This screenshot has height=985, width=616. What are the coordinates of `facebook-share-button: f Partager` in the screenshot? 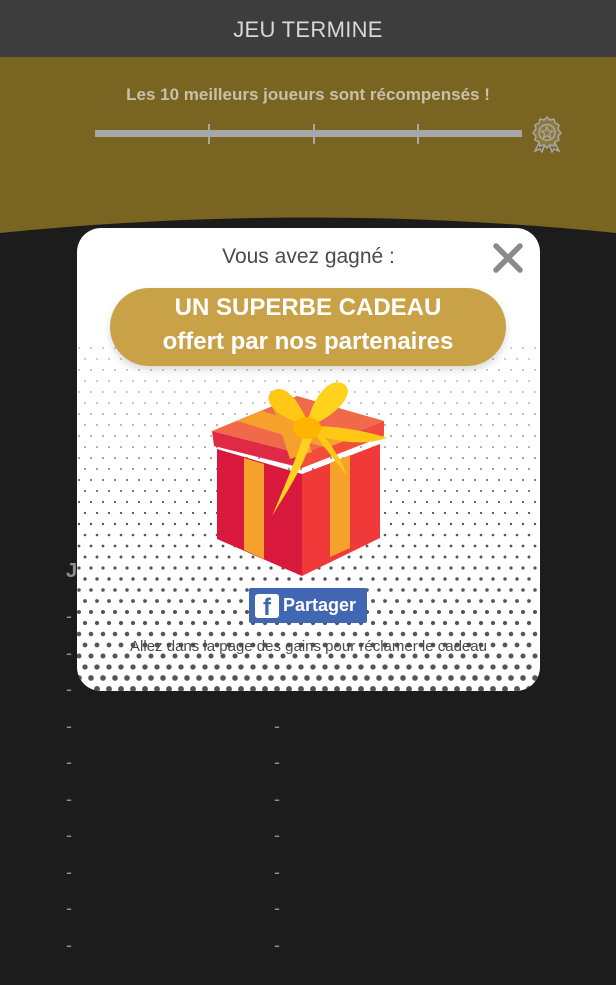 It's located at (308, 605).